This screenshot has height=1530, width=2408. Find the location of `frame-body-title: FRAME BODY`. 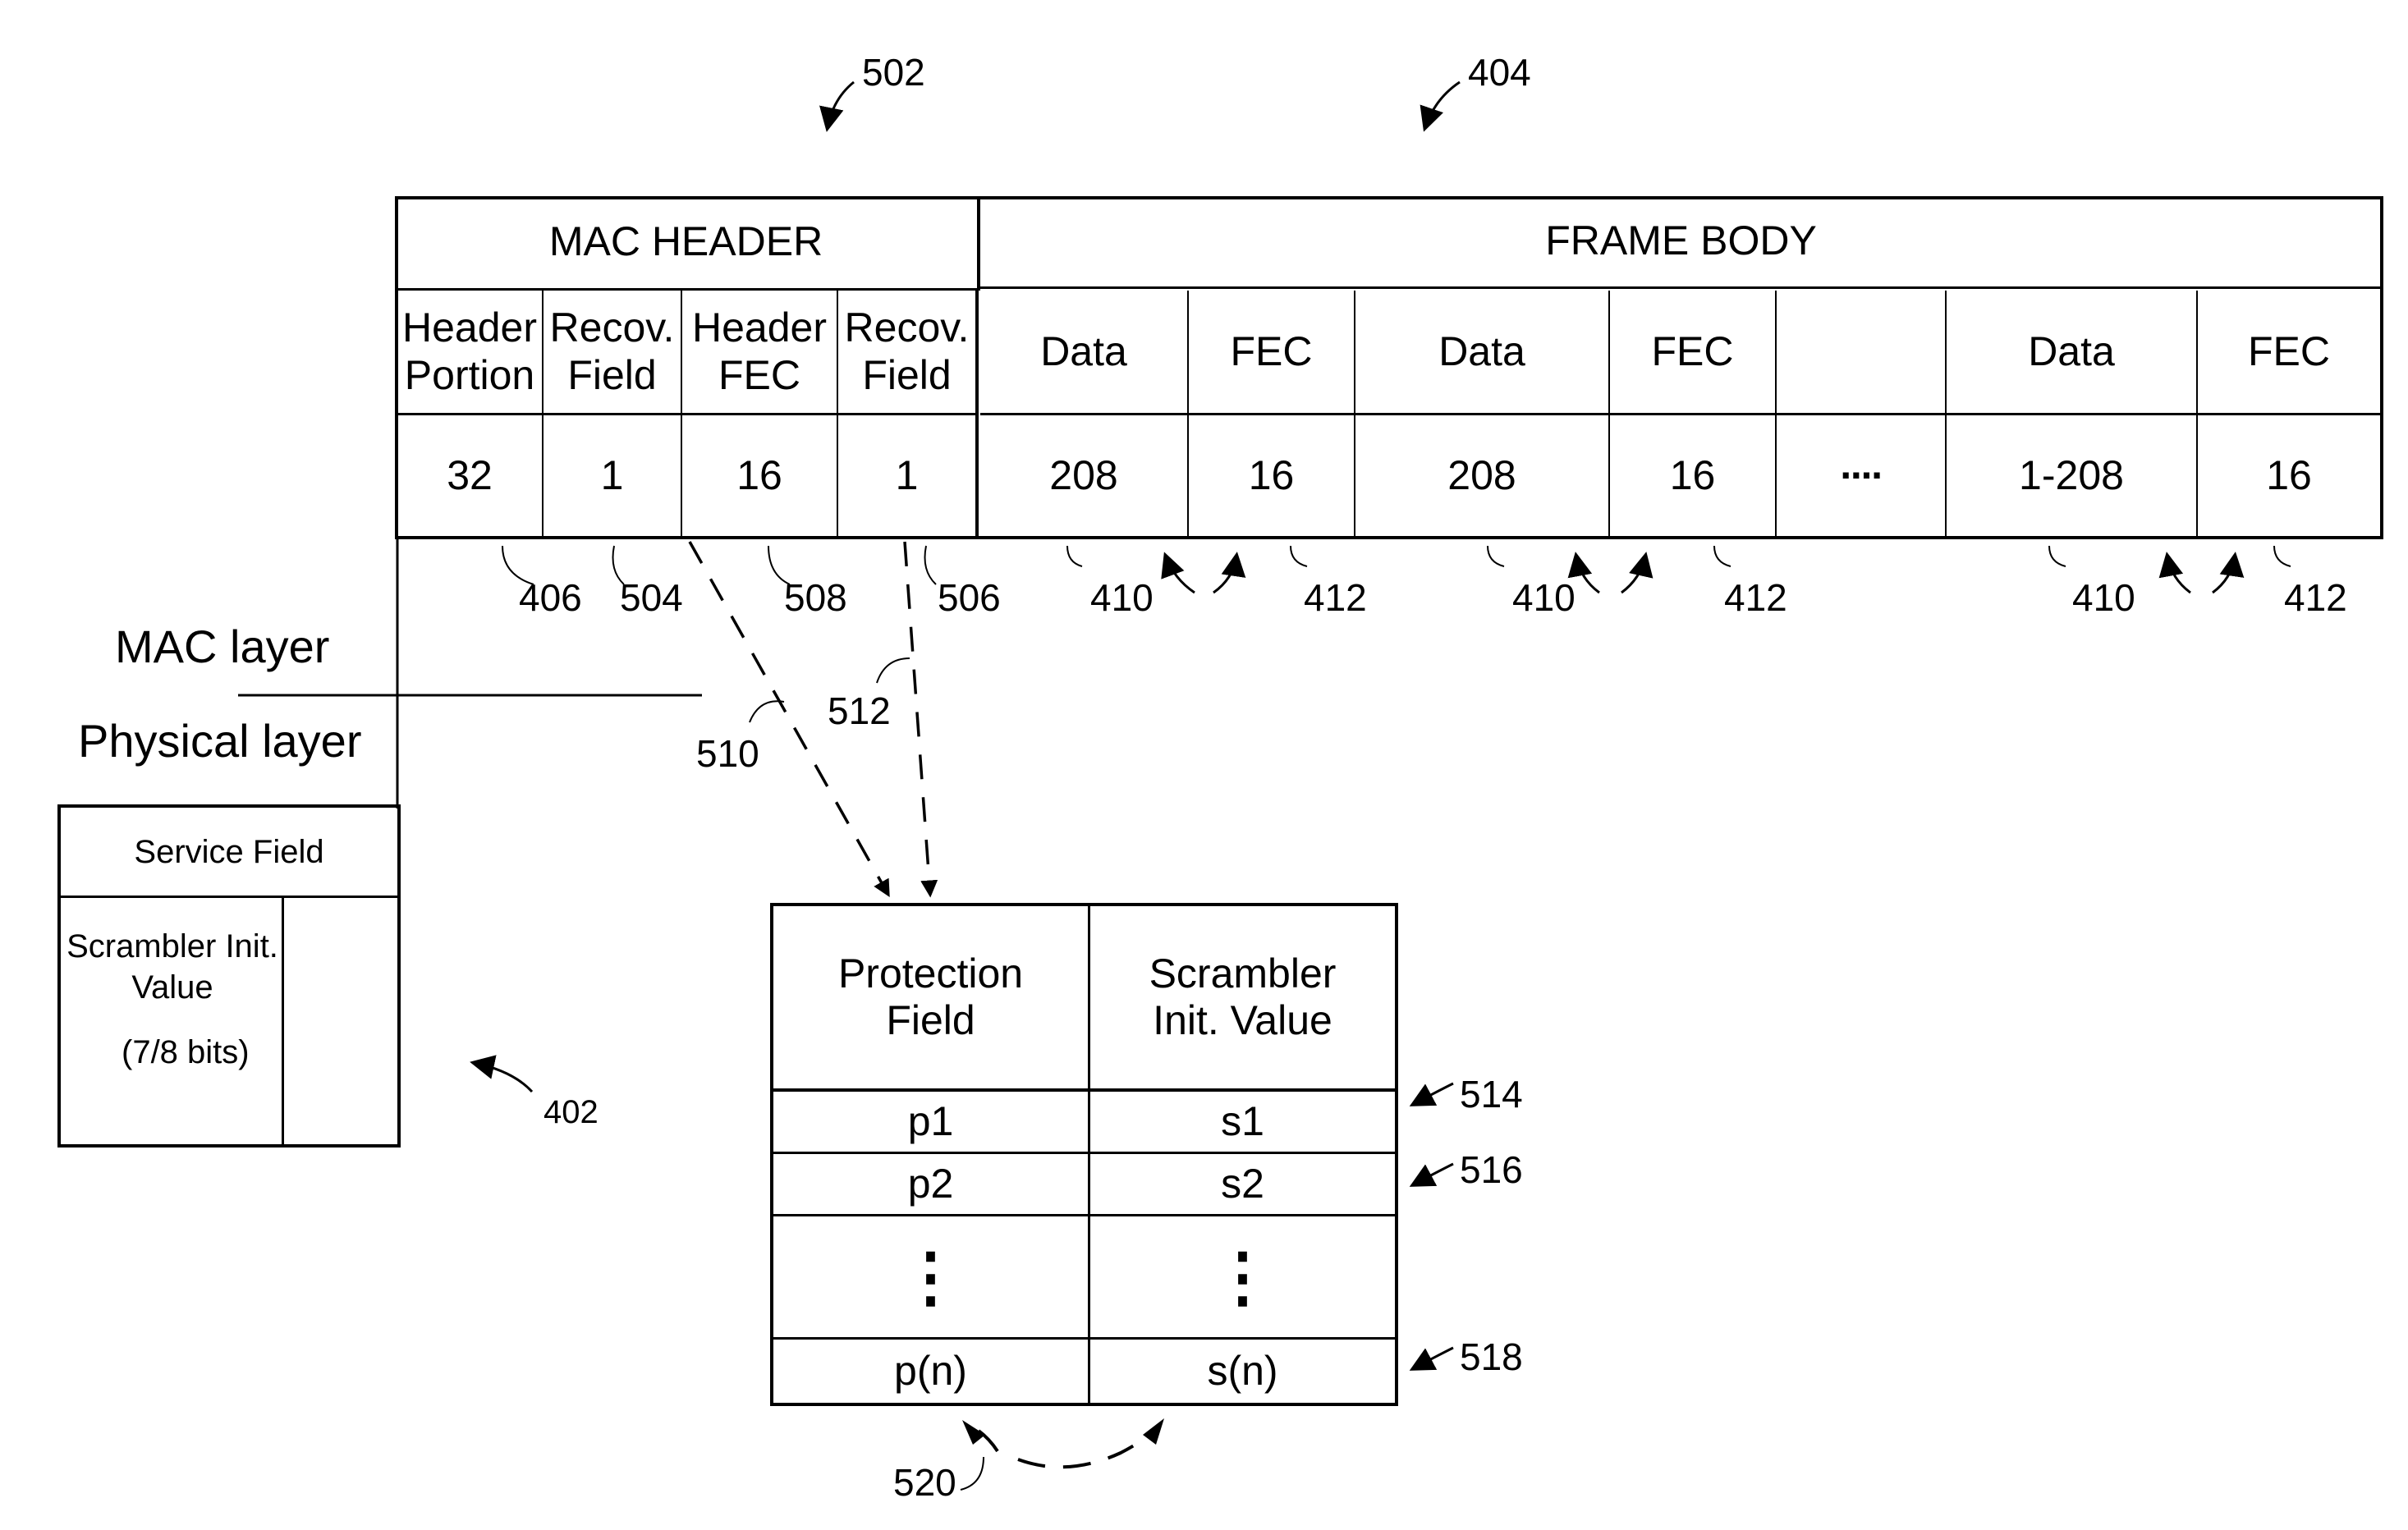

frame-body-title: FRAME BODY is located at coordinates (1681, 242).